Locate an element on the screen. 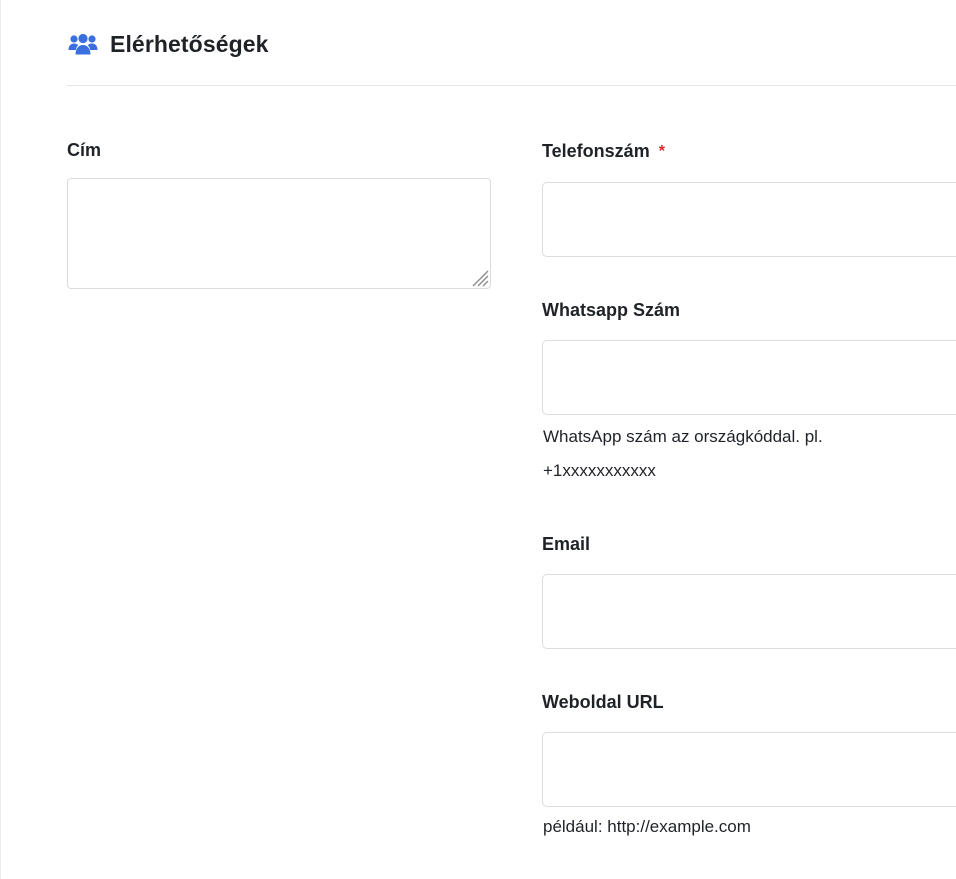 The image size is (956, 879). whatsapp-label: Whatsapp Szám is located at coordinates (611, 310).